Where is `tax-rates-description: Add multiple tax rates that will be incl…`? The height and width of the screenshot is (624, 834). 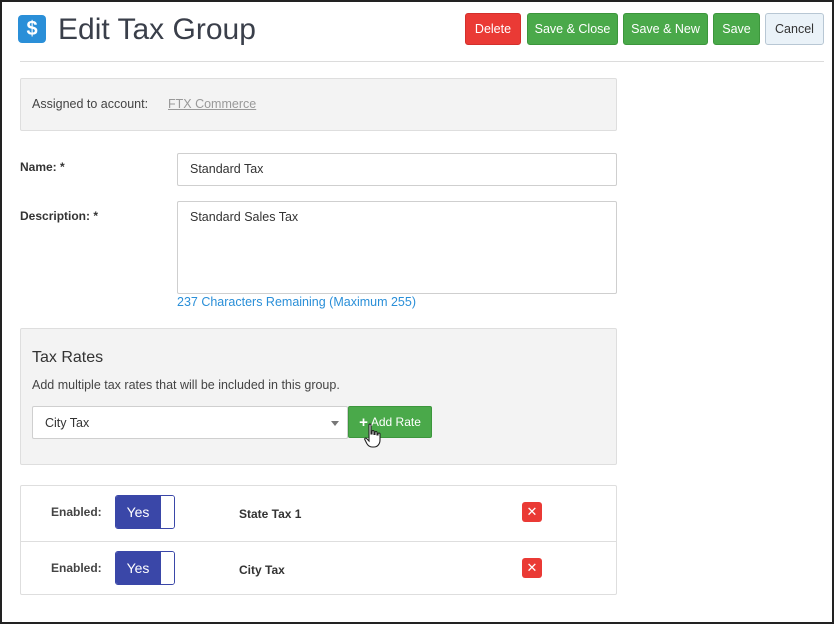
tax-rates-description: Add multiple tax rates that will be incl… is located at coordinates (186, 385).